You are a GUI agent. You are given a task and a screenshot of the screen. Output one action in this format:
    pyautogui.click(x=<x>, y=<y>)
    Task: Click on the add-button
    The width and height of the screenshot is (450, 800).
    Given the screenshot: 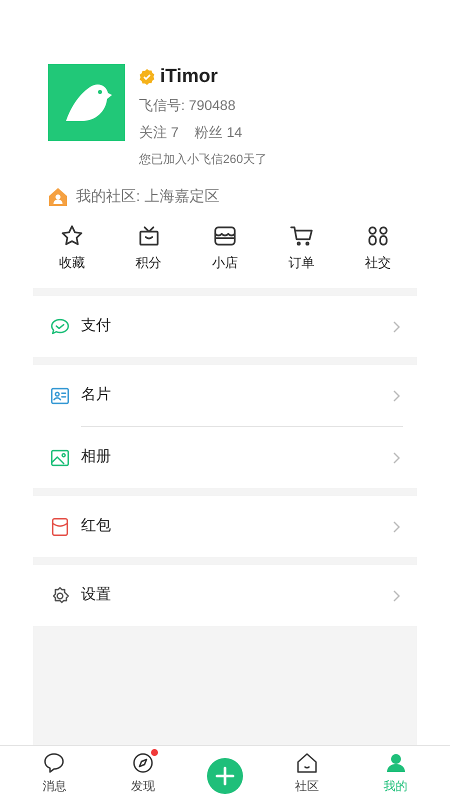 What is the action you would take?
    pyautogui.click(x=224, y=776)
    